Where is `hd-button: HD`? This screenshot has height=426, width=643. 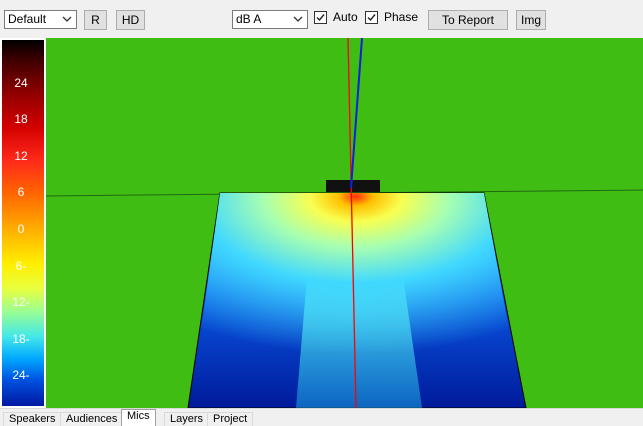
hd-button: HD is located at coordinates (130, 20).